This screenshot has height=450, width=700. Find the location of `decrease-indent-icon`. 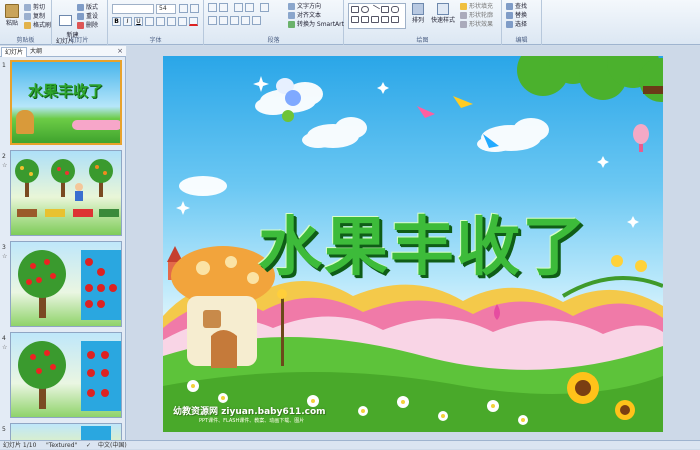

decrease-indent-icon is located at coordinates (238, 7).